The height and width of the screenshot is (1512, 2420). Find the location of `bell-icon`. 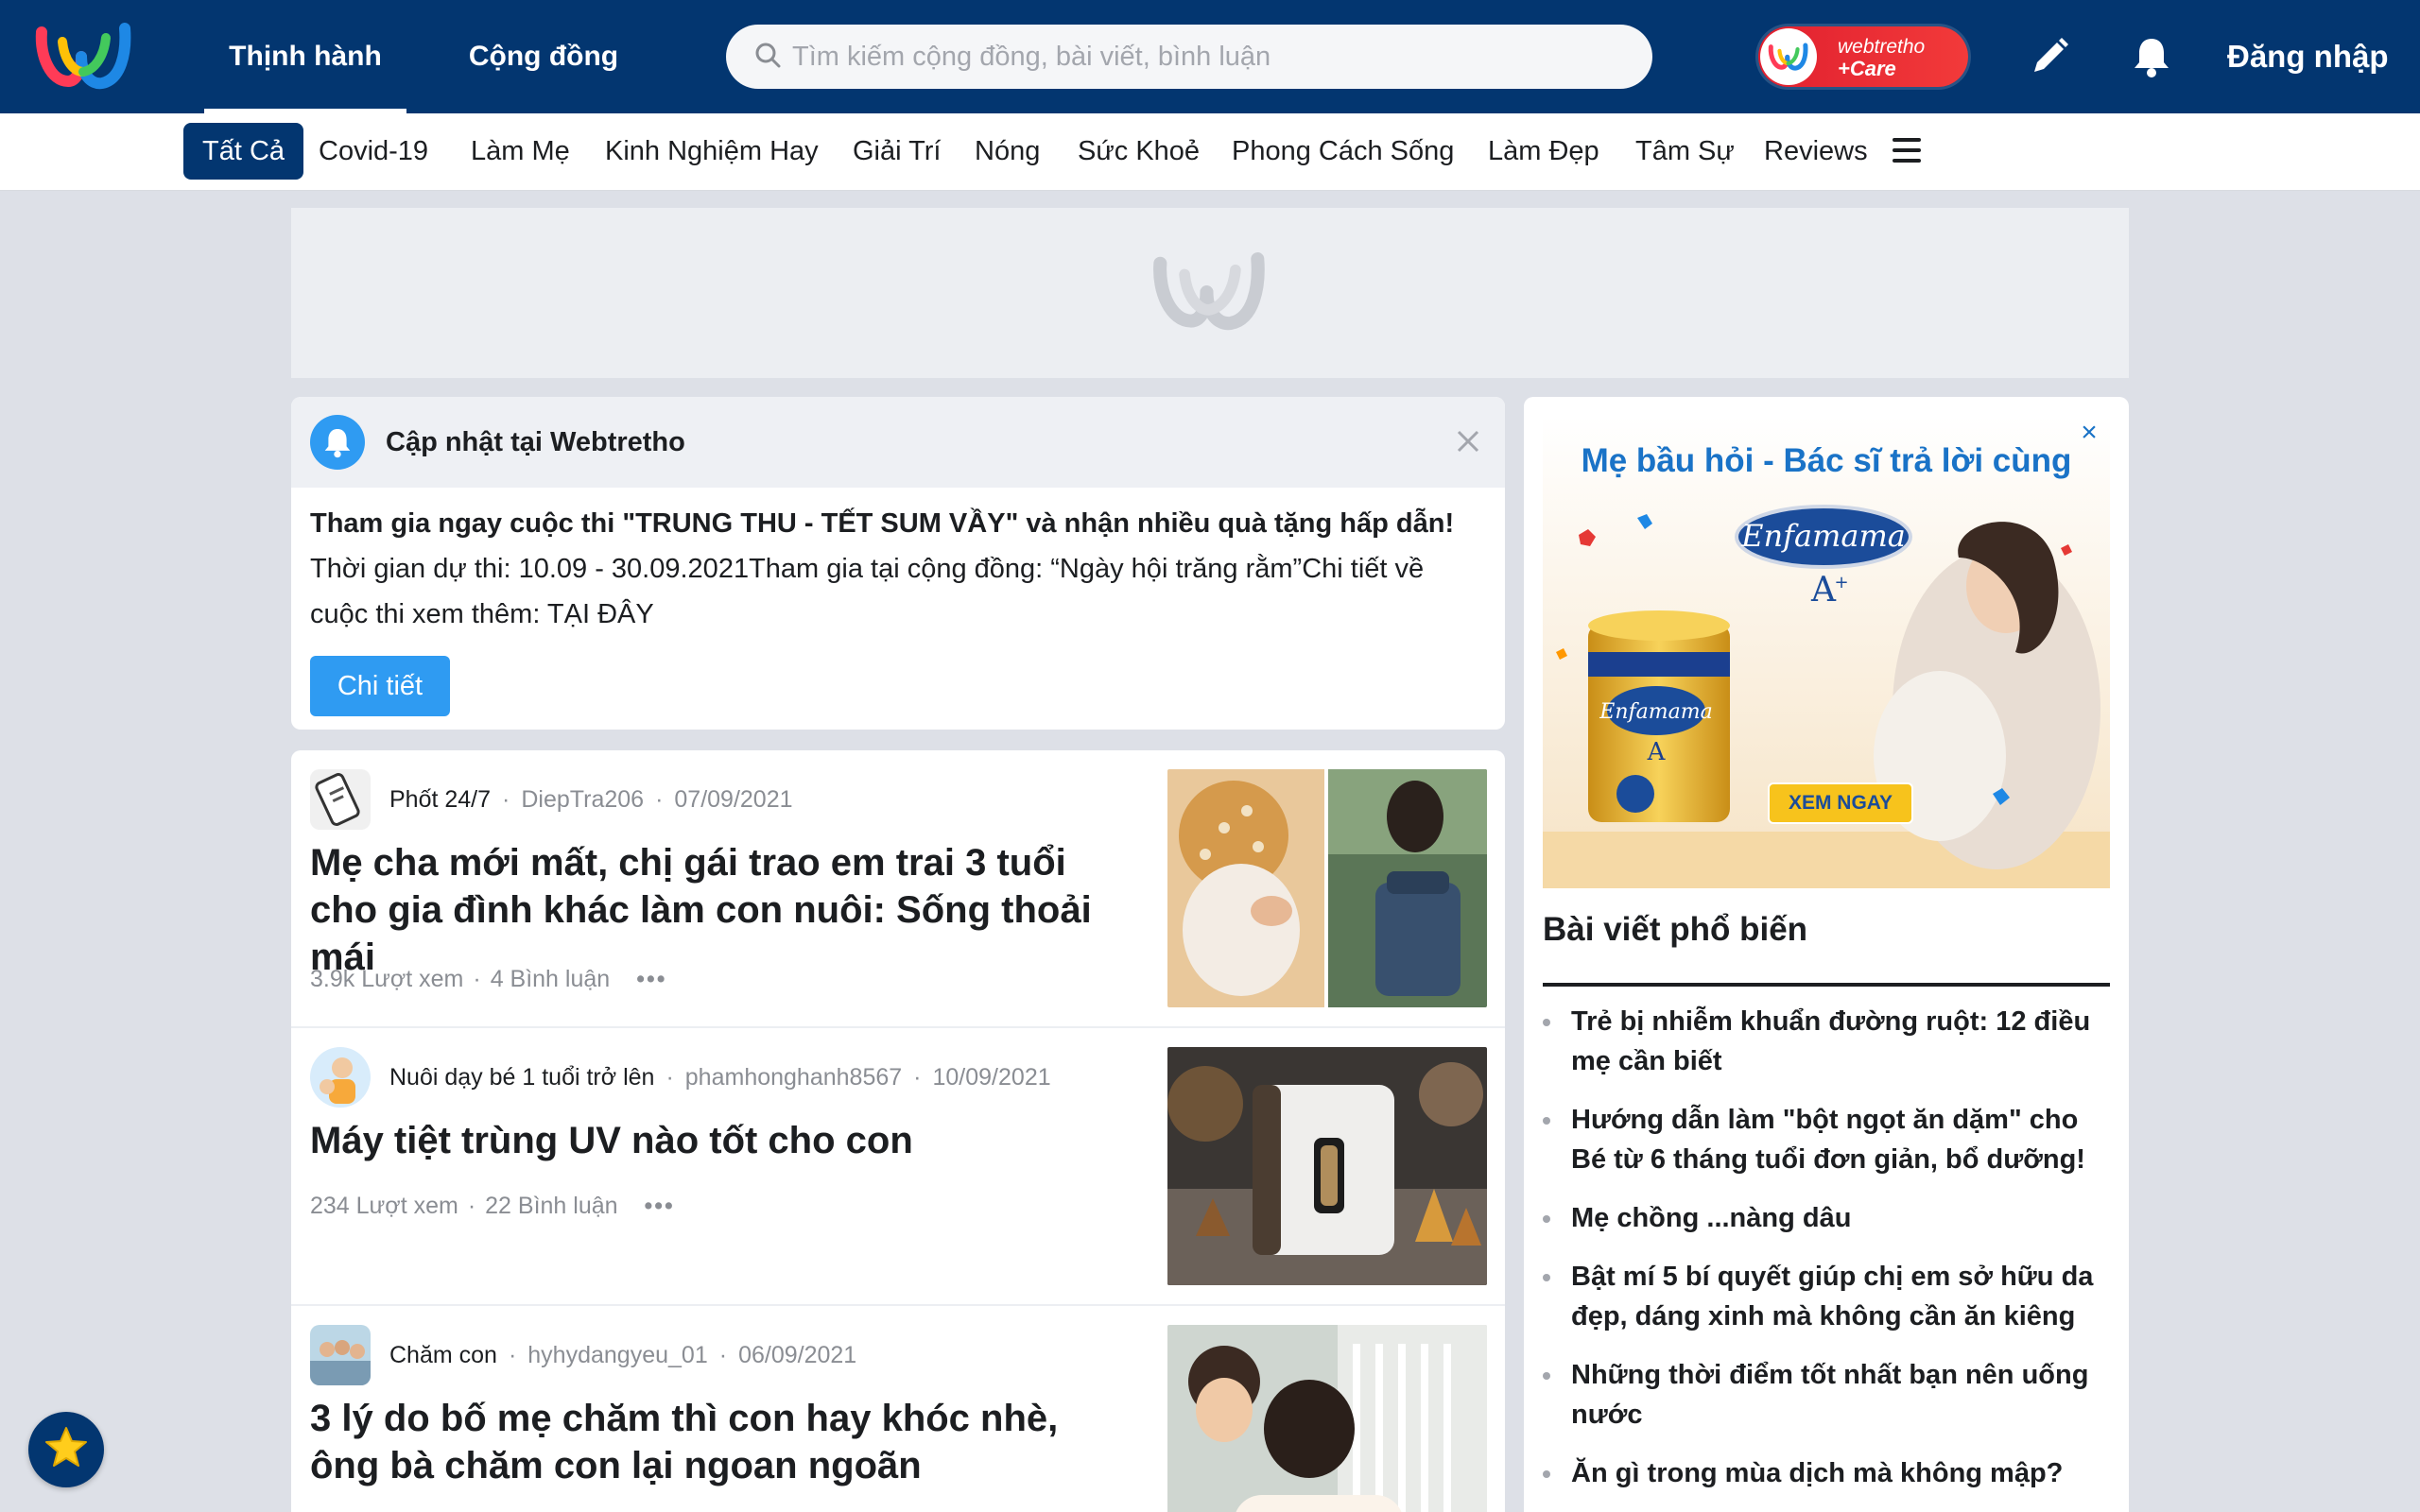

bell-icon is located at coordinates (2152, 56).